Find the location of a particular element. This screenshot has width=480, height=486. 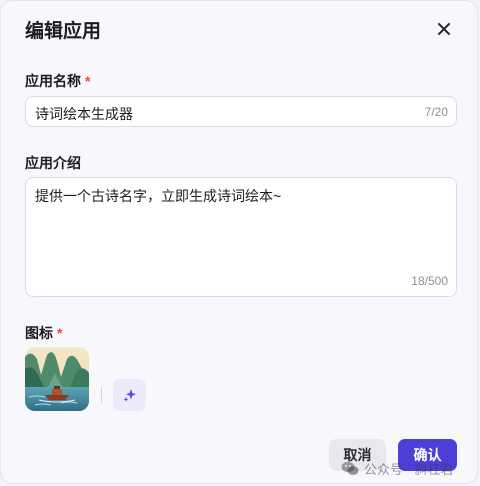

description-field-label: 应用介绍 is located at coordinates (53, 163).